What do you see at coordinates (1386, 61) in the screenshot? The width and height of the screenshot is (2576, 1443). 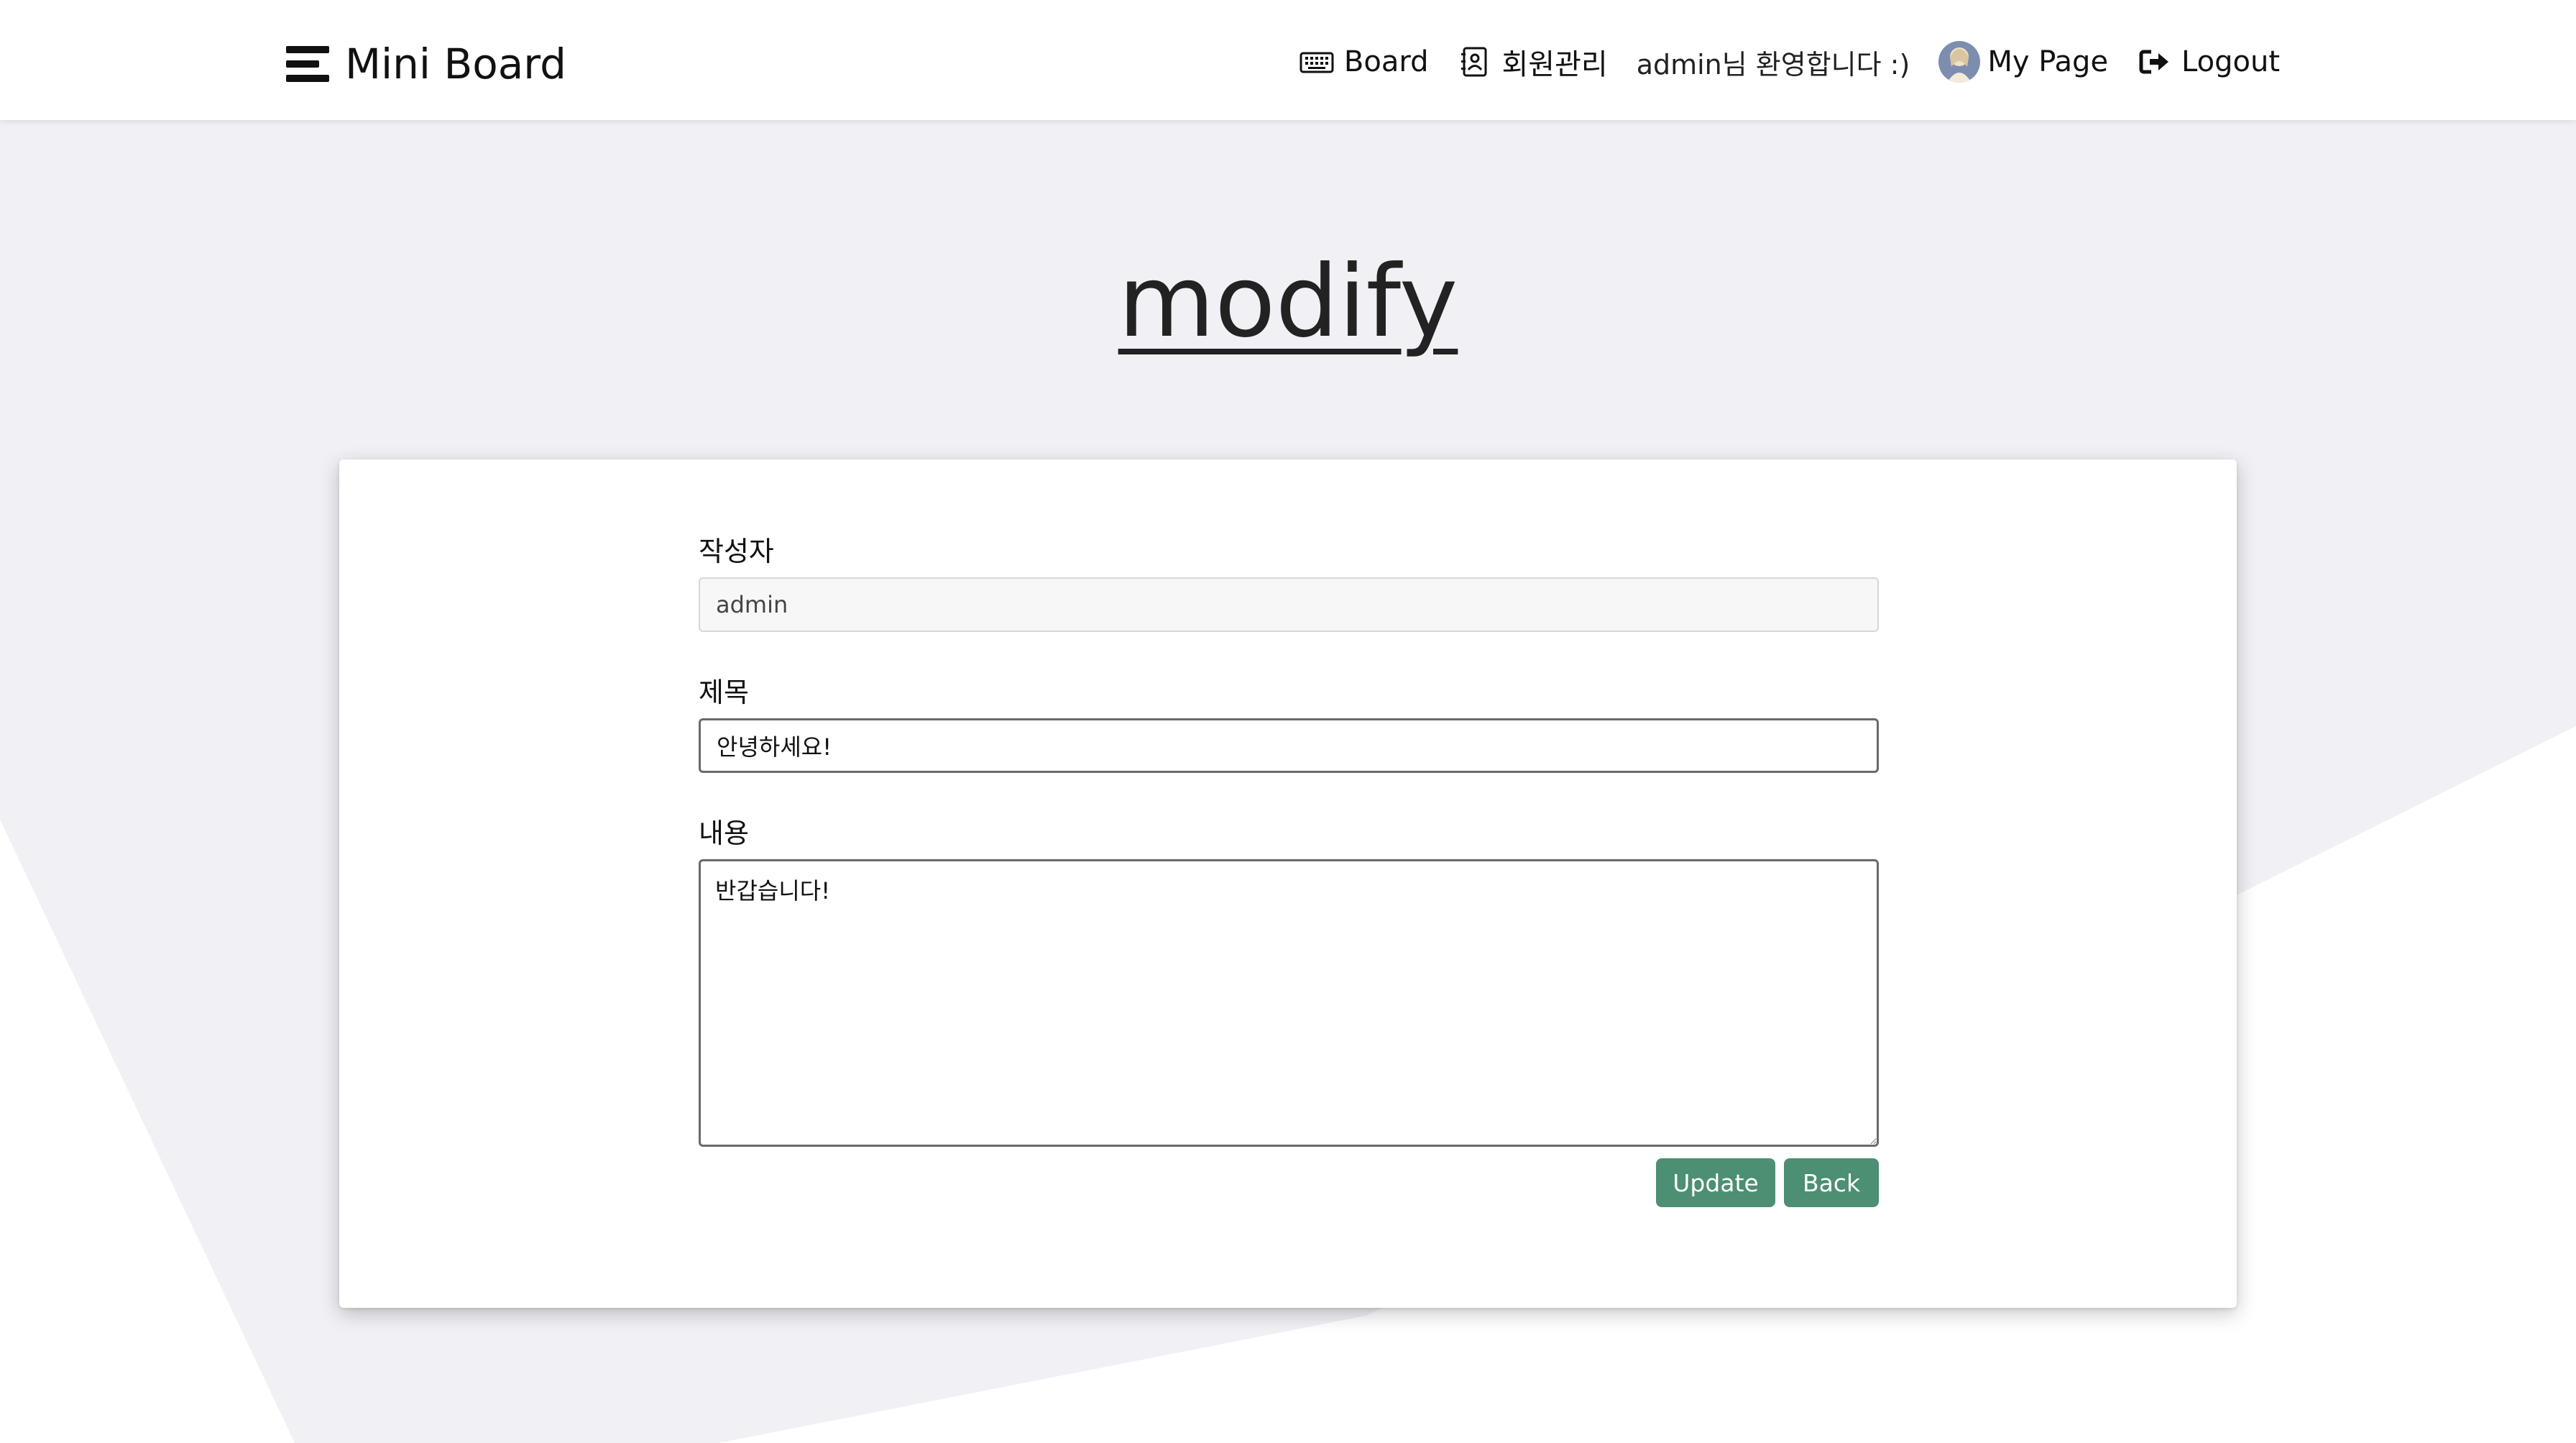 I see `nav-board-label: Board` at bounding box center [1386, 61].